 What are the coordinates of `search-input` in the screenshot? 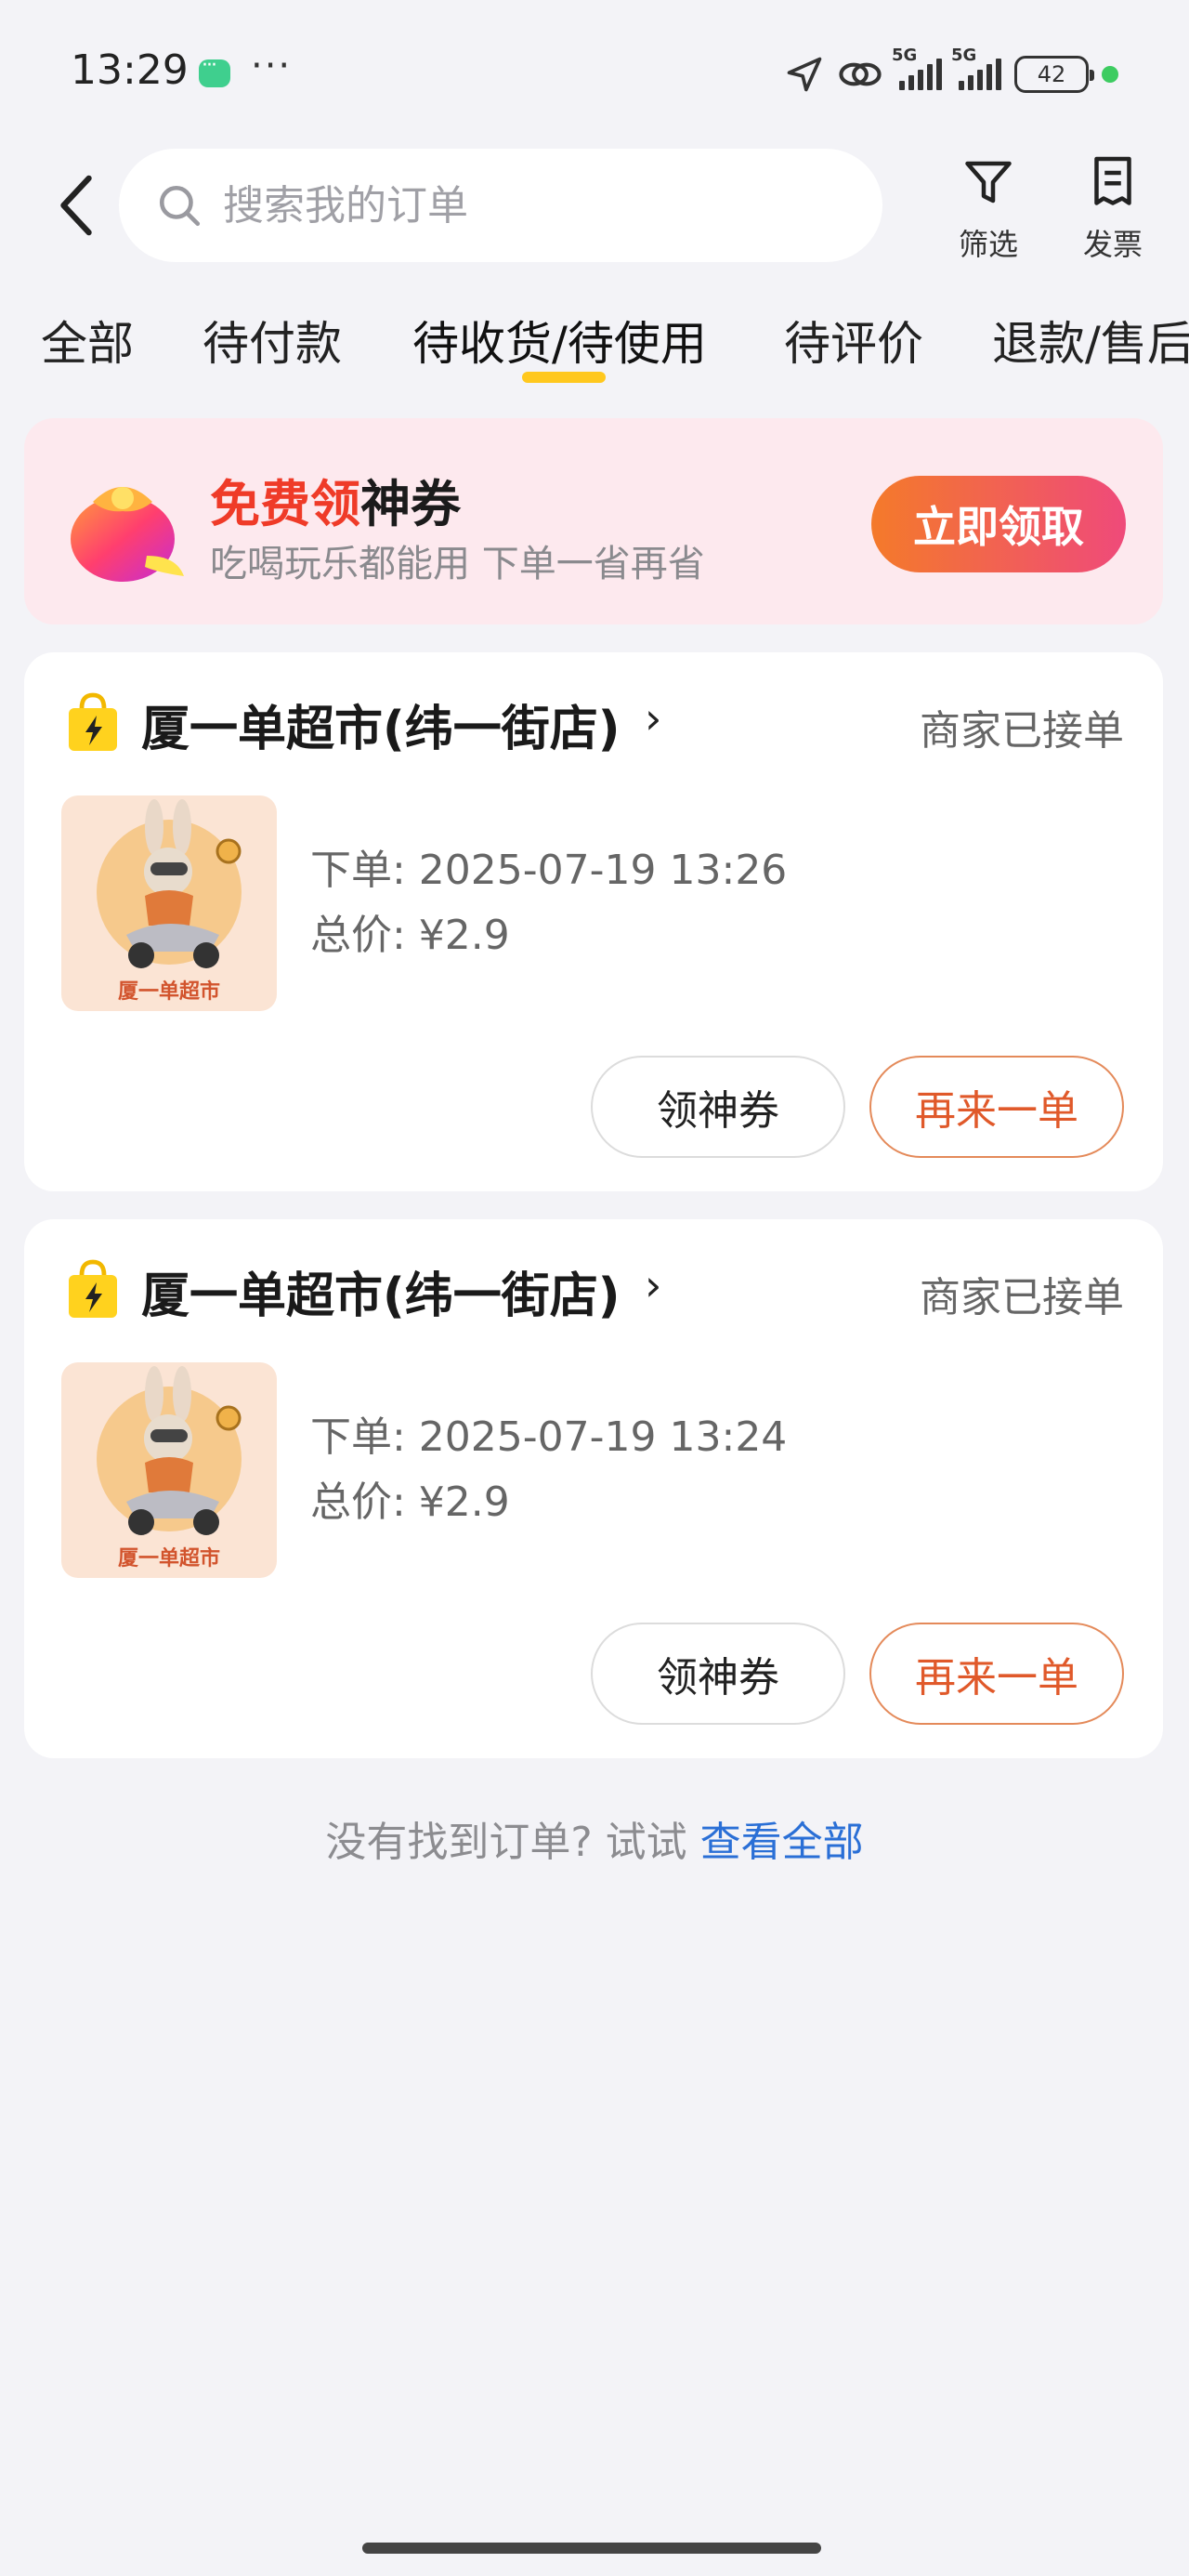 It's located at (520, 205).